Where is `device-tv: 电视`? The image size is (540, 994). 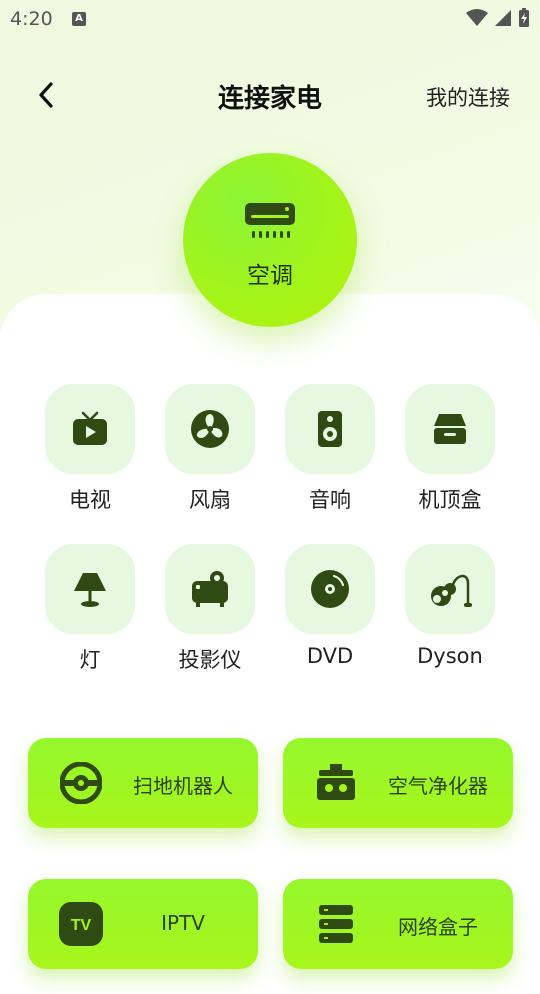
device-tv: 电视 is located at coordinates (90, 449).